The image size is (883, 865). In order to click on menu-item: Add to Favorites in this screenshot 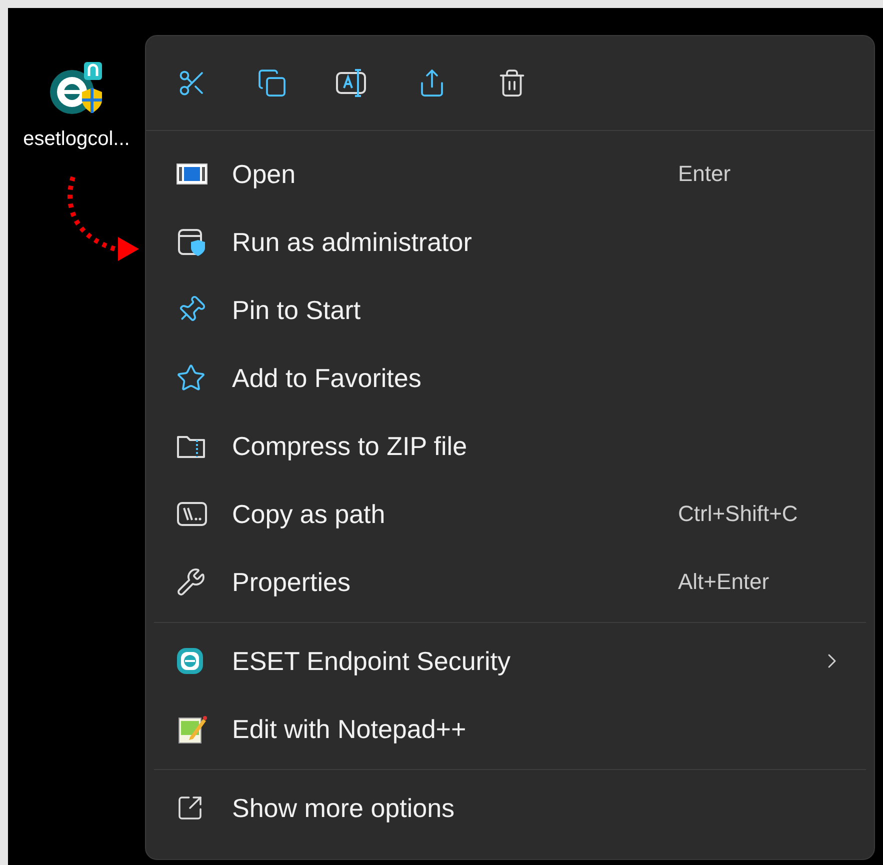, I will do `click(510, 378)`.